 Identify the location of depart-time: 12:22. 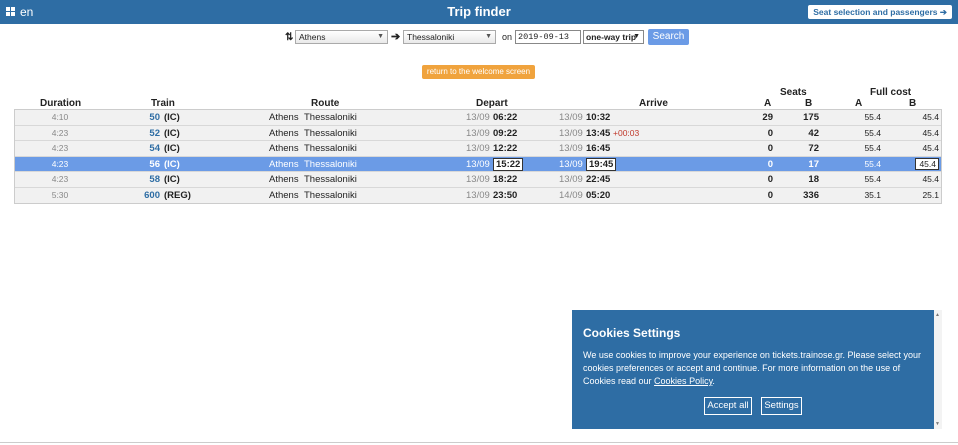
(505, 148).